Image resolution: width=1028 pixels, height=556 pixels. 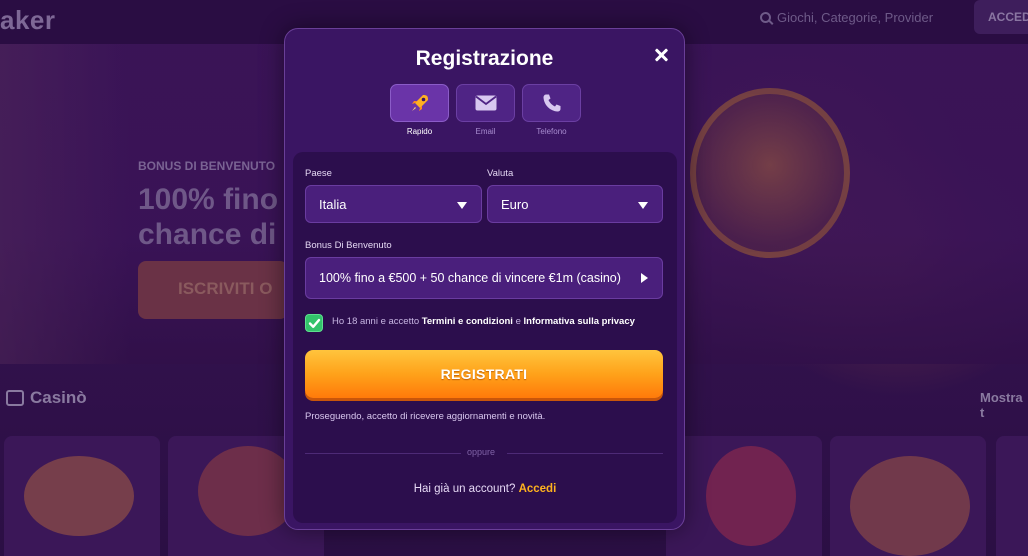 I want to click on hero-decoration, so click(x=65, y=204).